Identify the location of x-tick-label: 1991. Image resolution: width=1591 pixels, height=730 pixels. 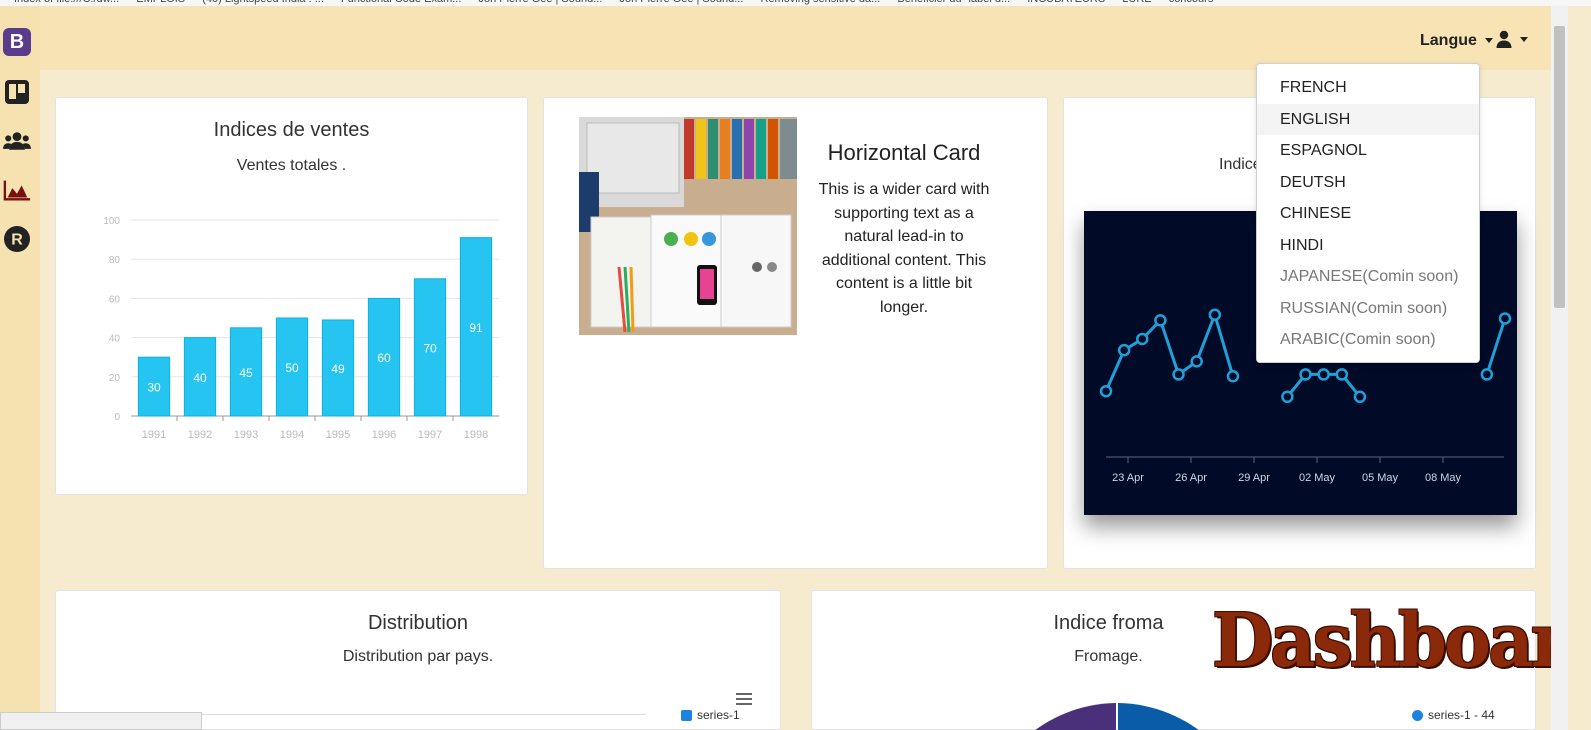
(154, 435).